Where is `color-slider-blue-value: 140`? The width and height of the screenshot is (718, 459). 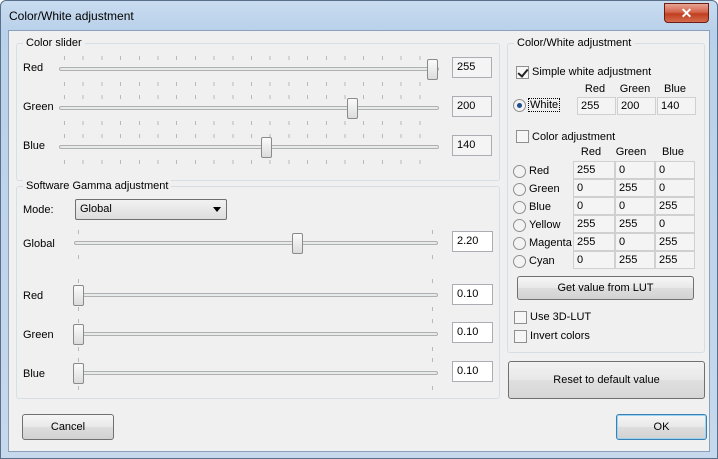 color-slider-blue-value: 140 is located at coordinates (472, 145).